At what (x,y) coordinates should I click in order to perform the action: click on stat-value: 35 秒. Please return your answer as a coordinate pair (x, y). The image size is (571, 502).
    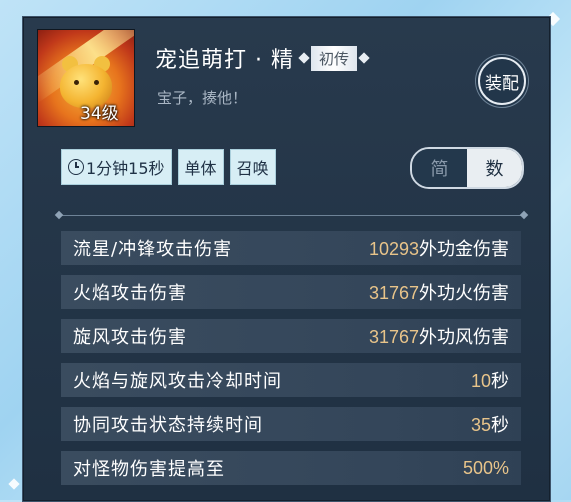
    Looking at the image, I should click on (490, 424).